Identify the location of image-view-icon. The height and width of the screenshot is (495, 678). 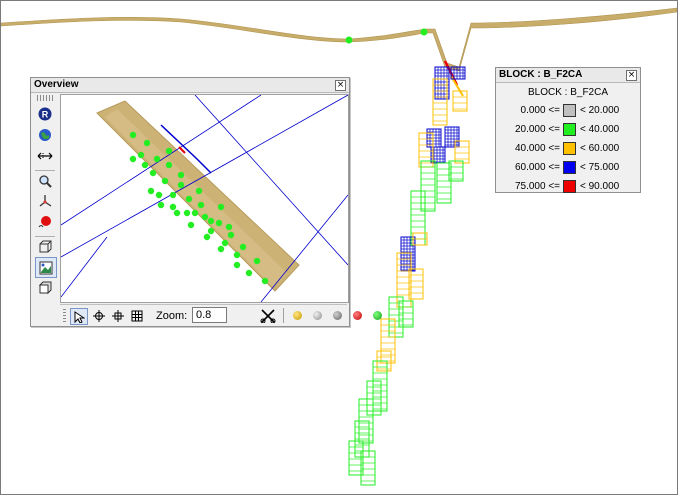
(46, 267).